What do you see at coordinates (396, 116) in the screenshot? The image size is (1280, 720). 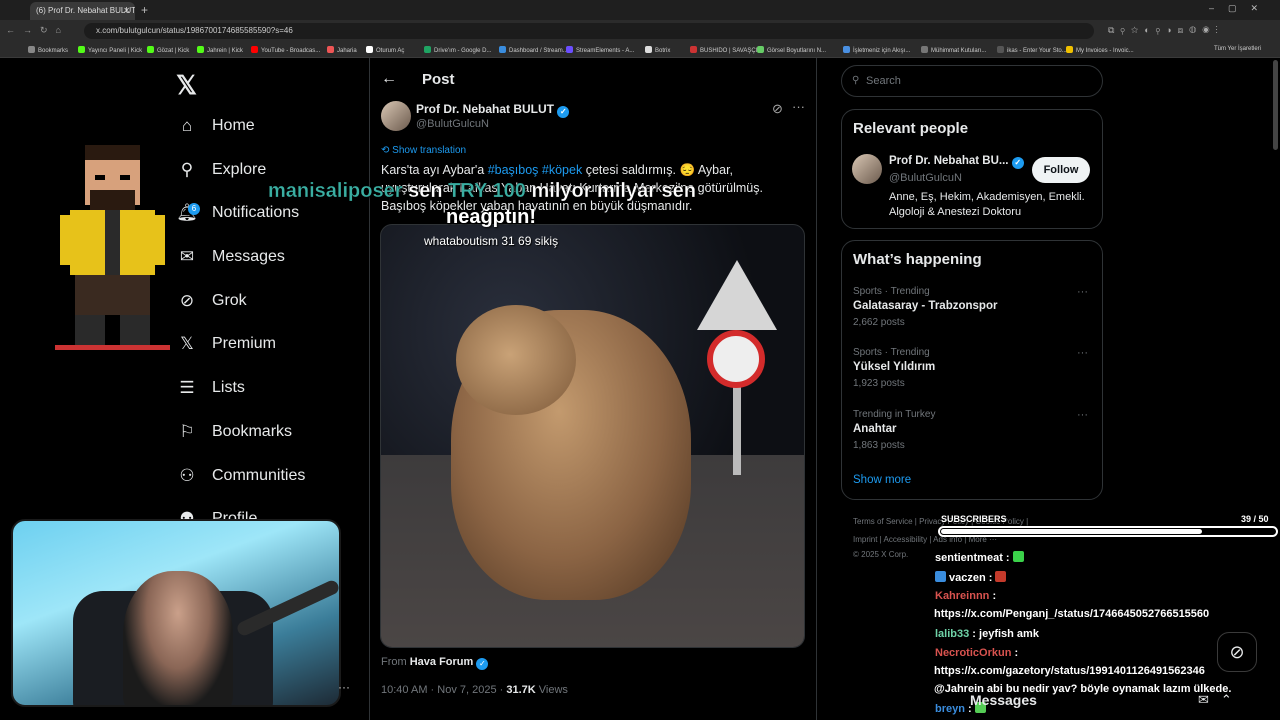 I see `author-avatar` at bounding box center [396, 116].